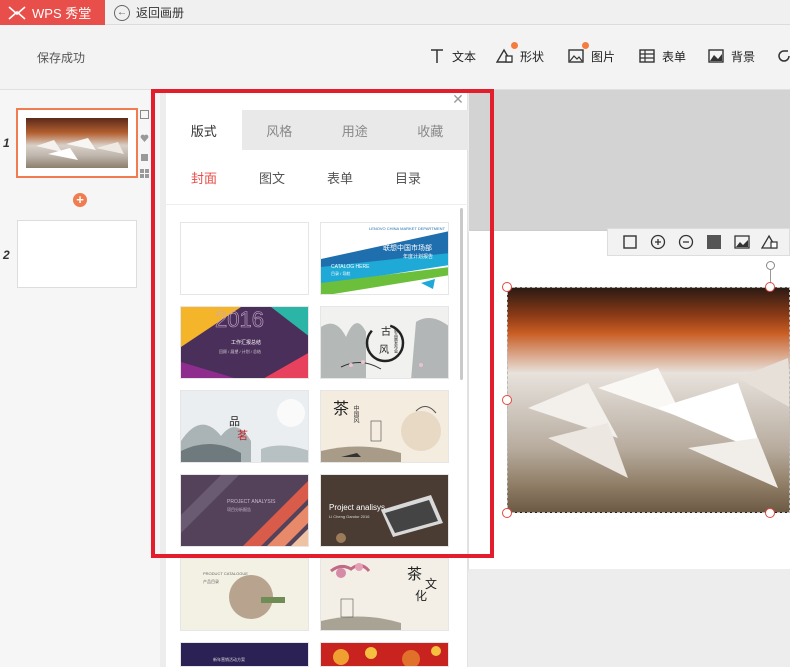  What do you see at coordinates (62, 13) in the screenshot?
I see `app-name: WPS 秀堂` at bounding box center [62, 13].